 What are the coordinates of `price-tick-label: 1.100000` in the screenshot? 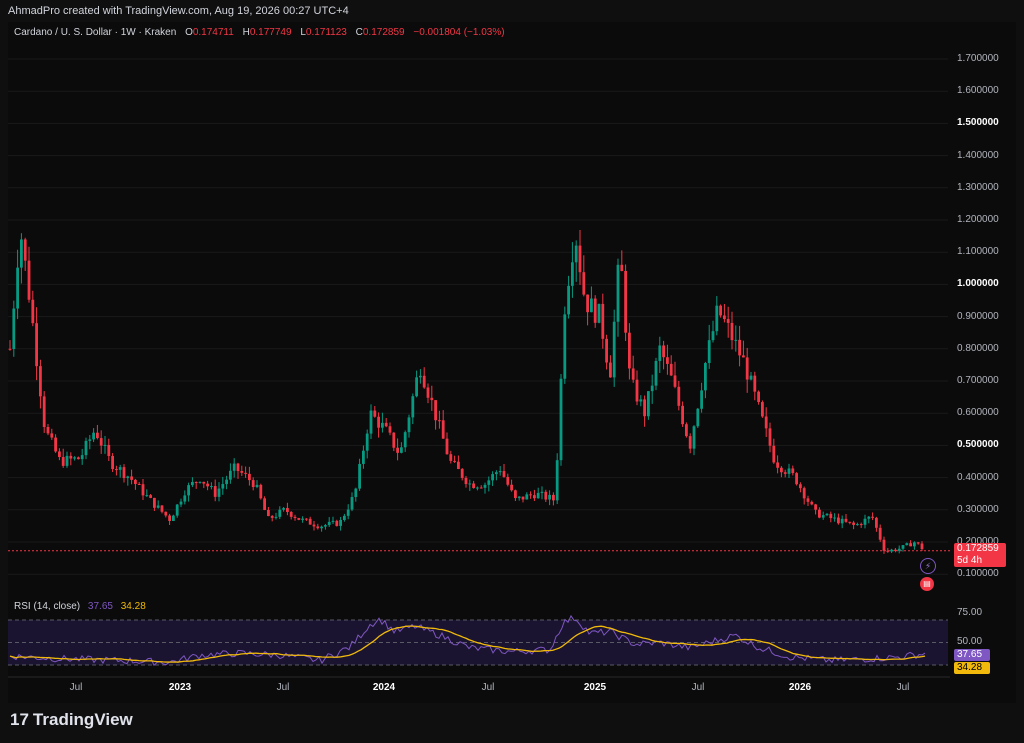 It's located at (978, 252).